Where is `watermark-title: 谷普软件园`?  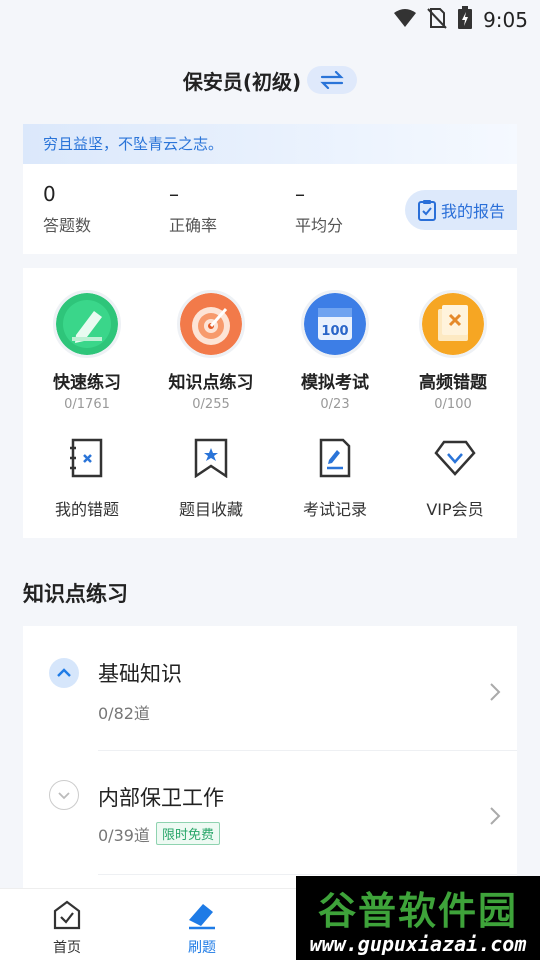
watermark-title: 谷普软件园 is located at coordinates (417, 910).